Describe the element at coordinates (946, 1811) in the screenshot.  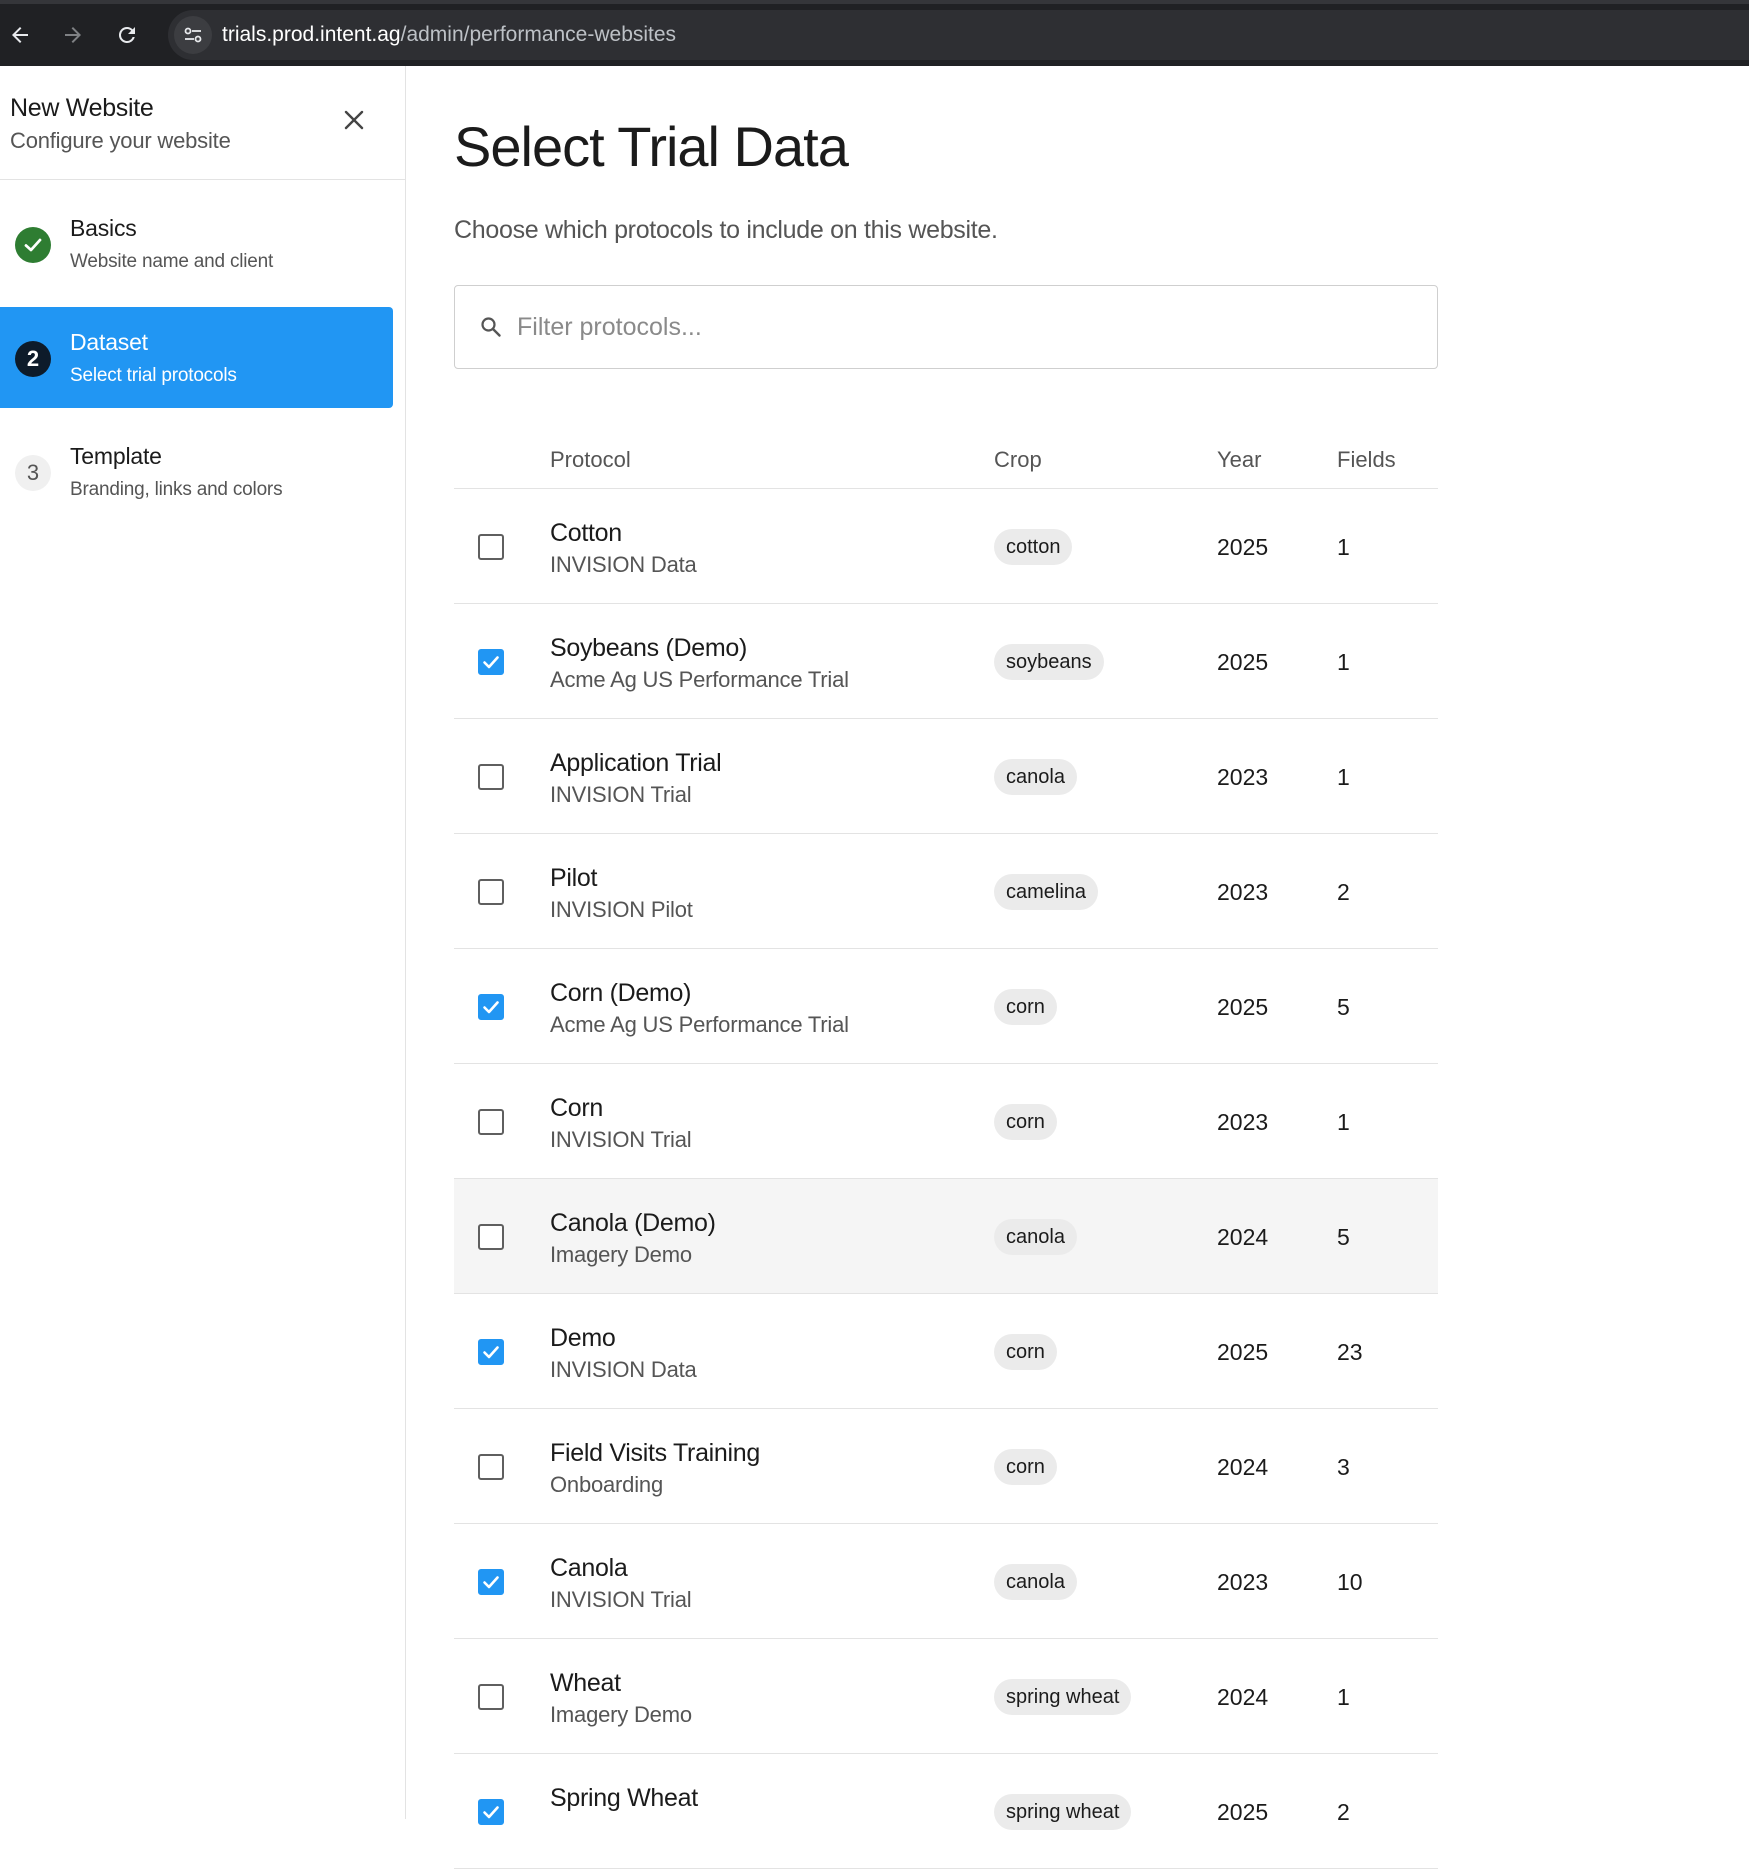
I see `table-row: Spring Wheat spring wheat 2025 2` at that location.